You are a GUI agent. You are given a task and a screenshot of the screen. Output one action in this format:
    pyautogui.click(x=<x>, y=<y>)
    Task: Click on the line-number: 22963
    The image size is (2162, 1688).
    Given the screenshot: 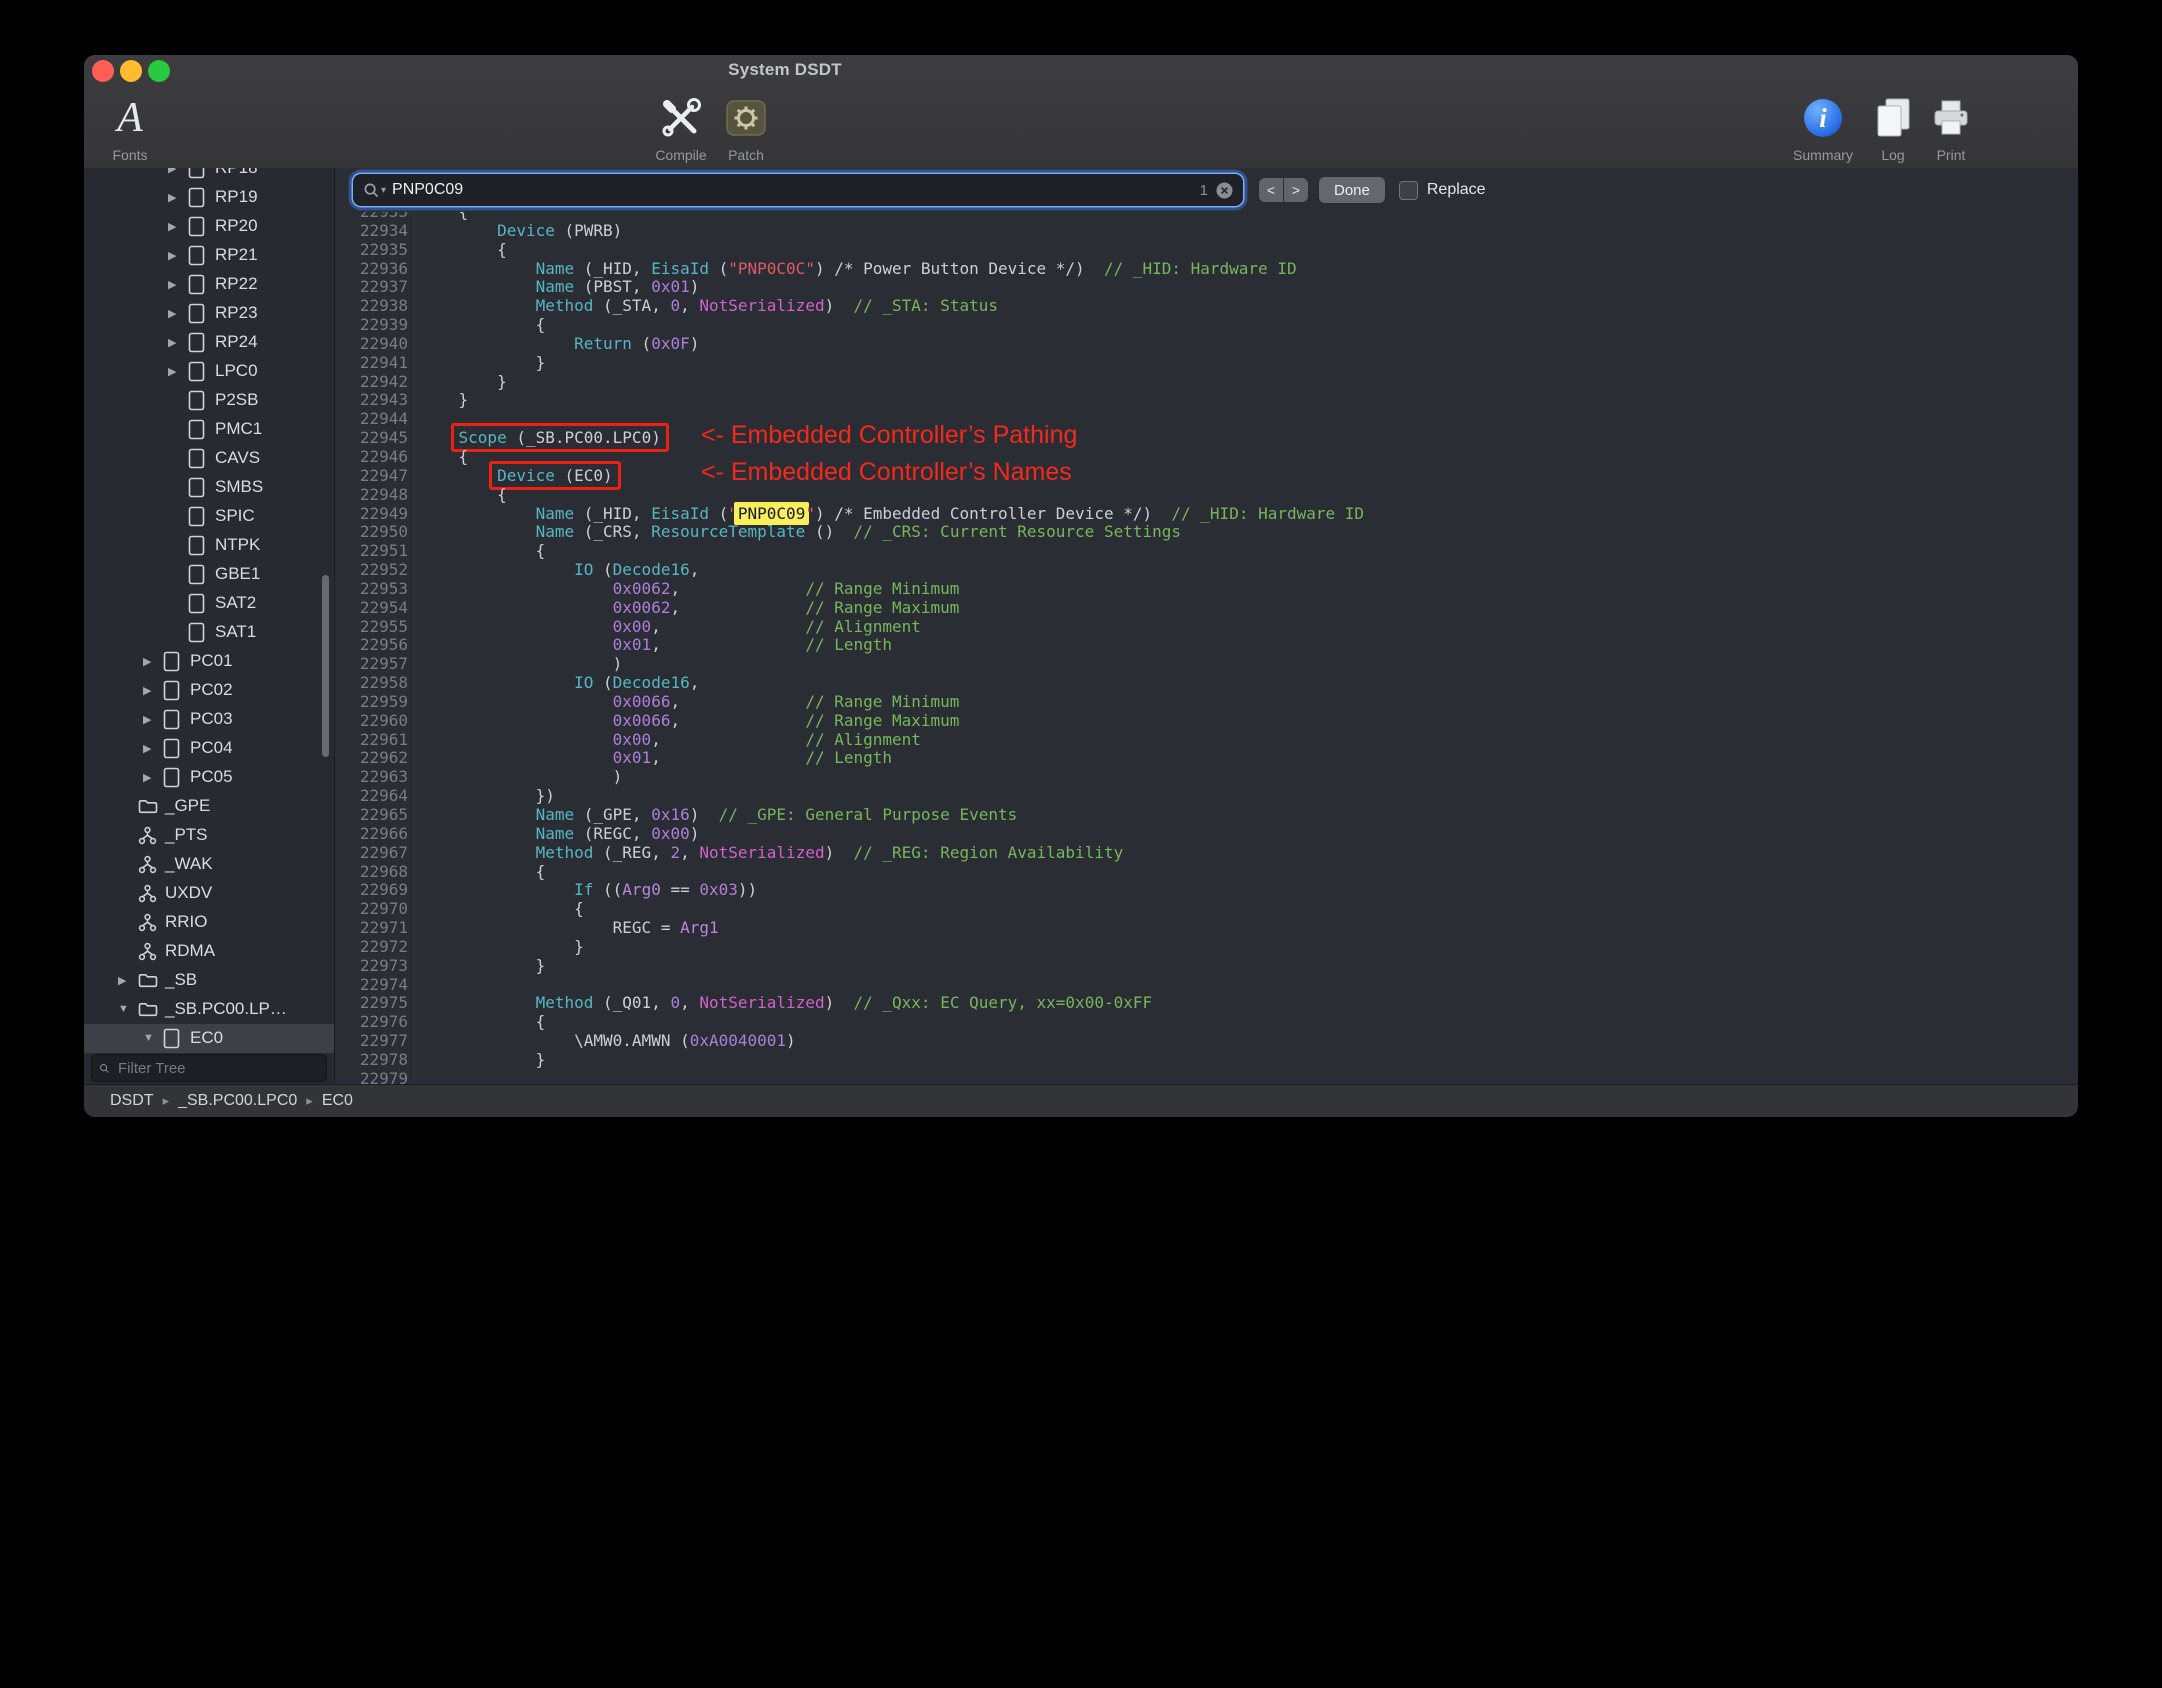 What is the action you would take?
    pyautogui.click(x=375, y=777)
    